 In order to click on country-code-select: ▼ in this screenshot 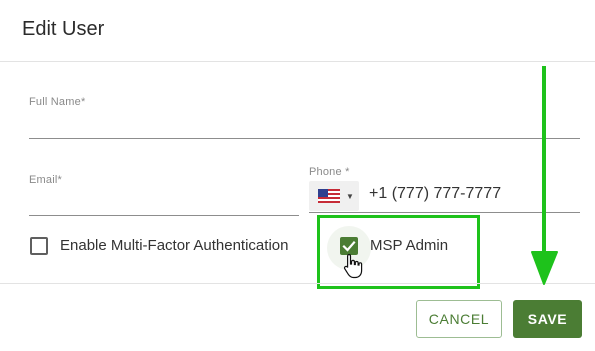, I will do `click(334, 196)`.